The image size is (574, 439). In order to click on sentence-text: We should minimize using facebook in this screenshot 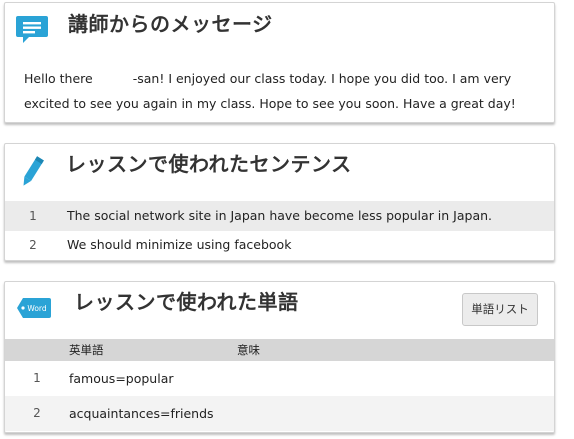, I will do `click(179, 244)`.